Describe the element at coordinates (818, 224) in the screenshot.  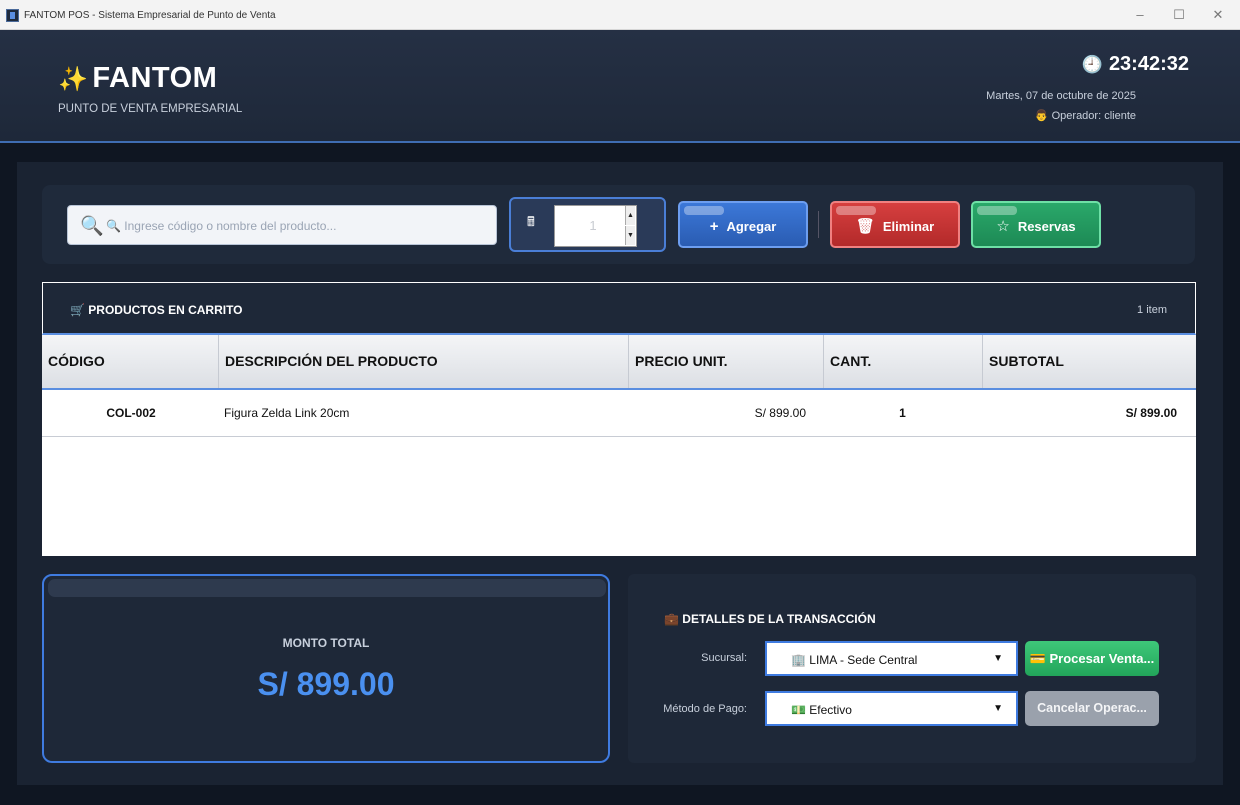
I see `toolbar-divider` at that location.